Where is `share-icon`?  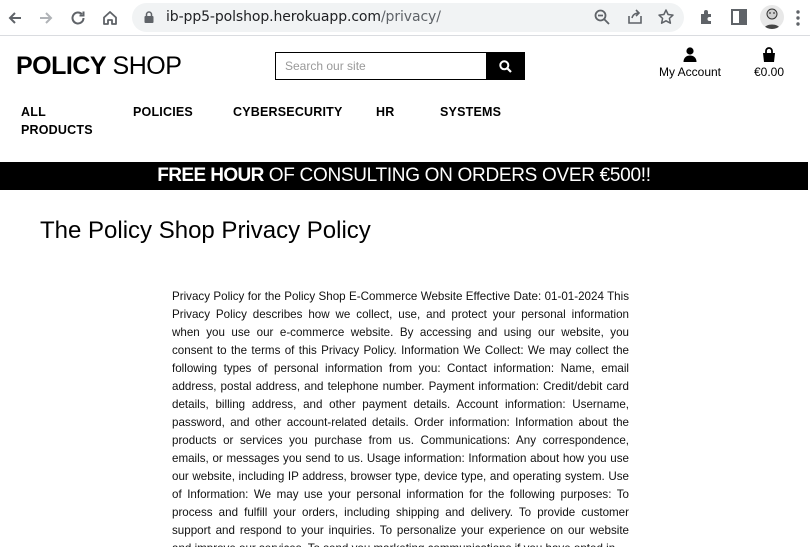 share-icon is located at coordinates (635, 17).